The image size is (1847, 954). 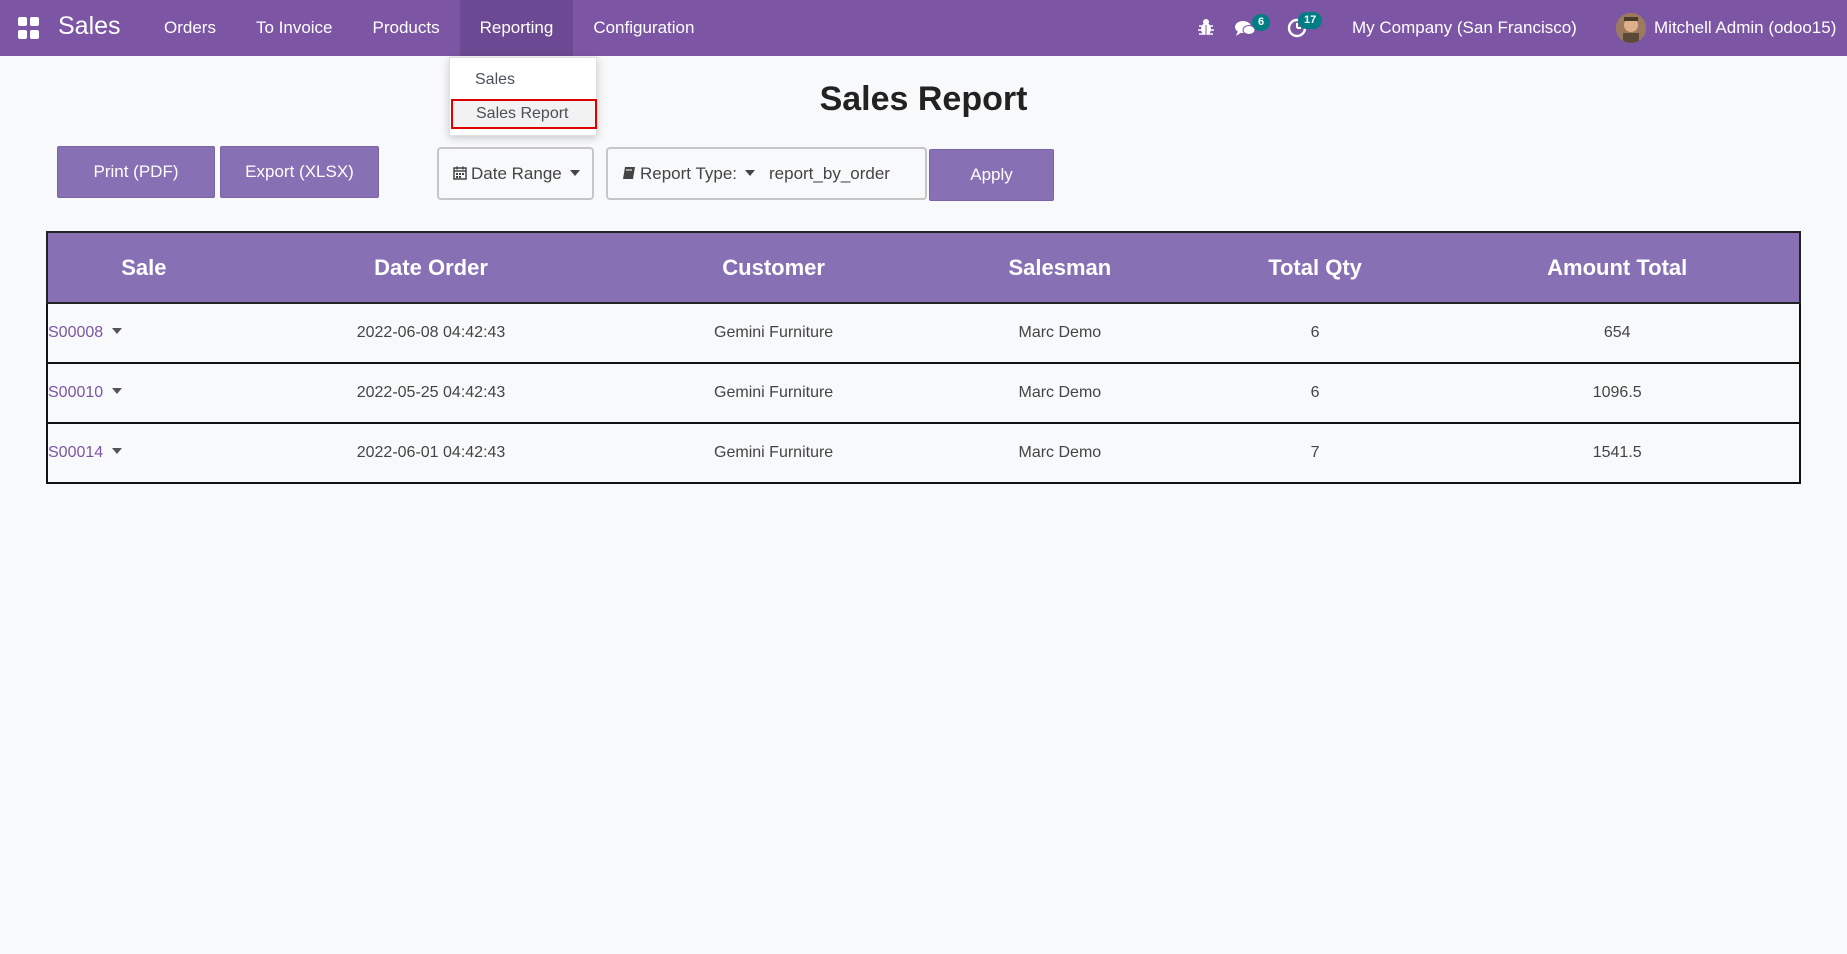 I want to click on bug-icon, so click(x=1206, y=27).